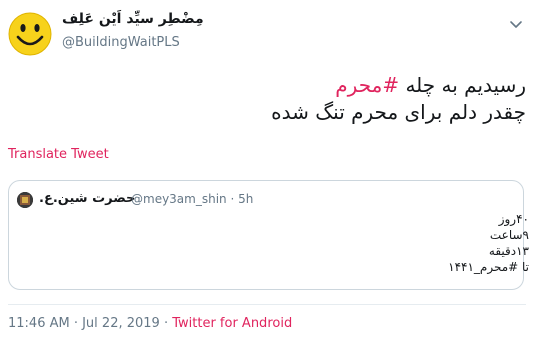 The width and height of the screenshot is (534, 344). I want to click on quoted-author-handle: @mey3am_shin, so click(179, 199).